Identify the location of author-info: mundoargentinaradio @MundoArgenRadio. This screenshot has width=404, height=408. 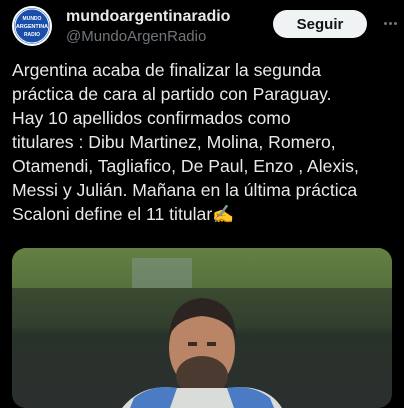
(170, 27).